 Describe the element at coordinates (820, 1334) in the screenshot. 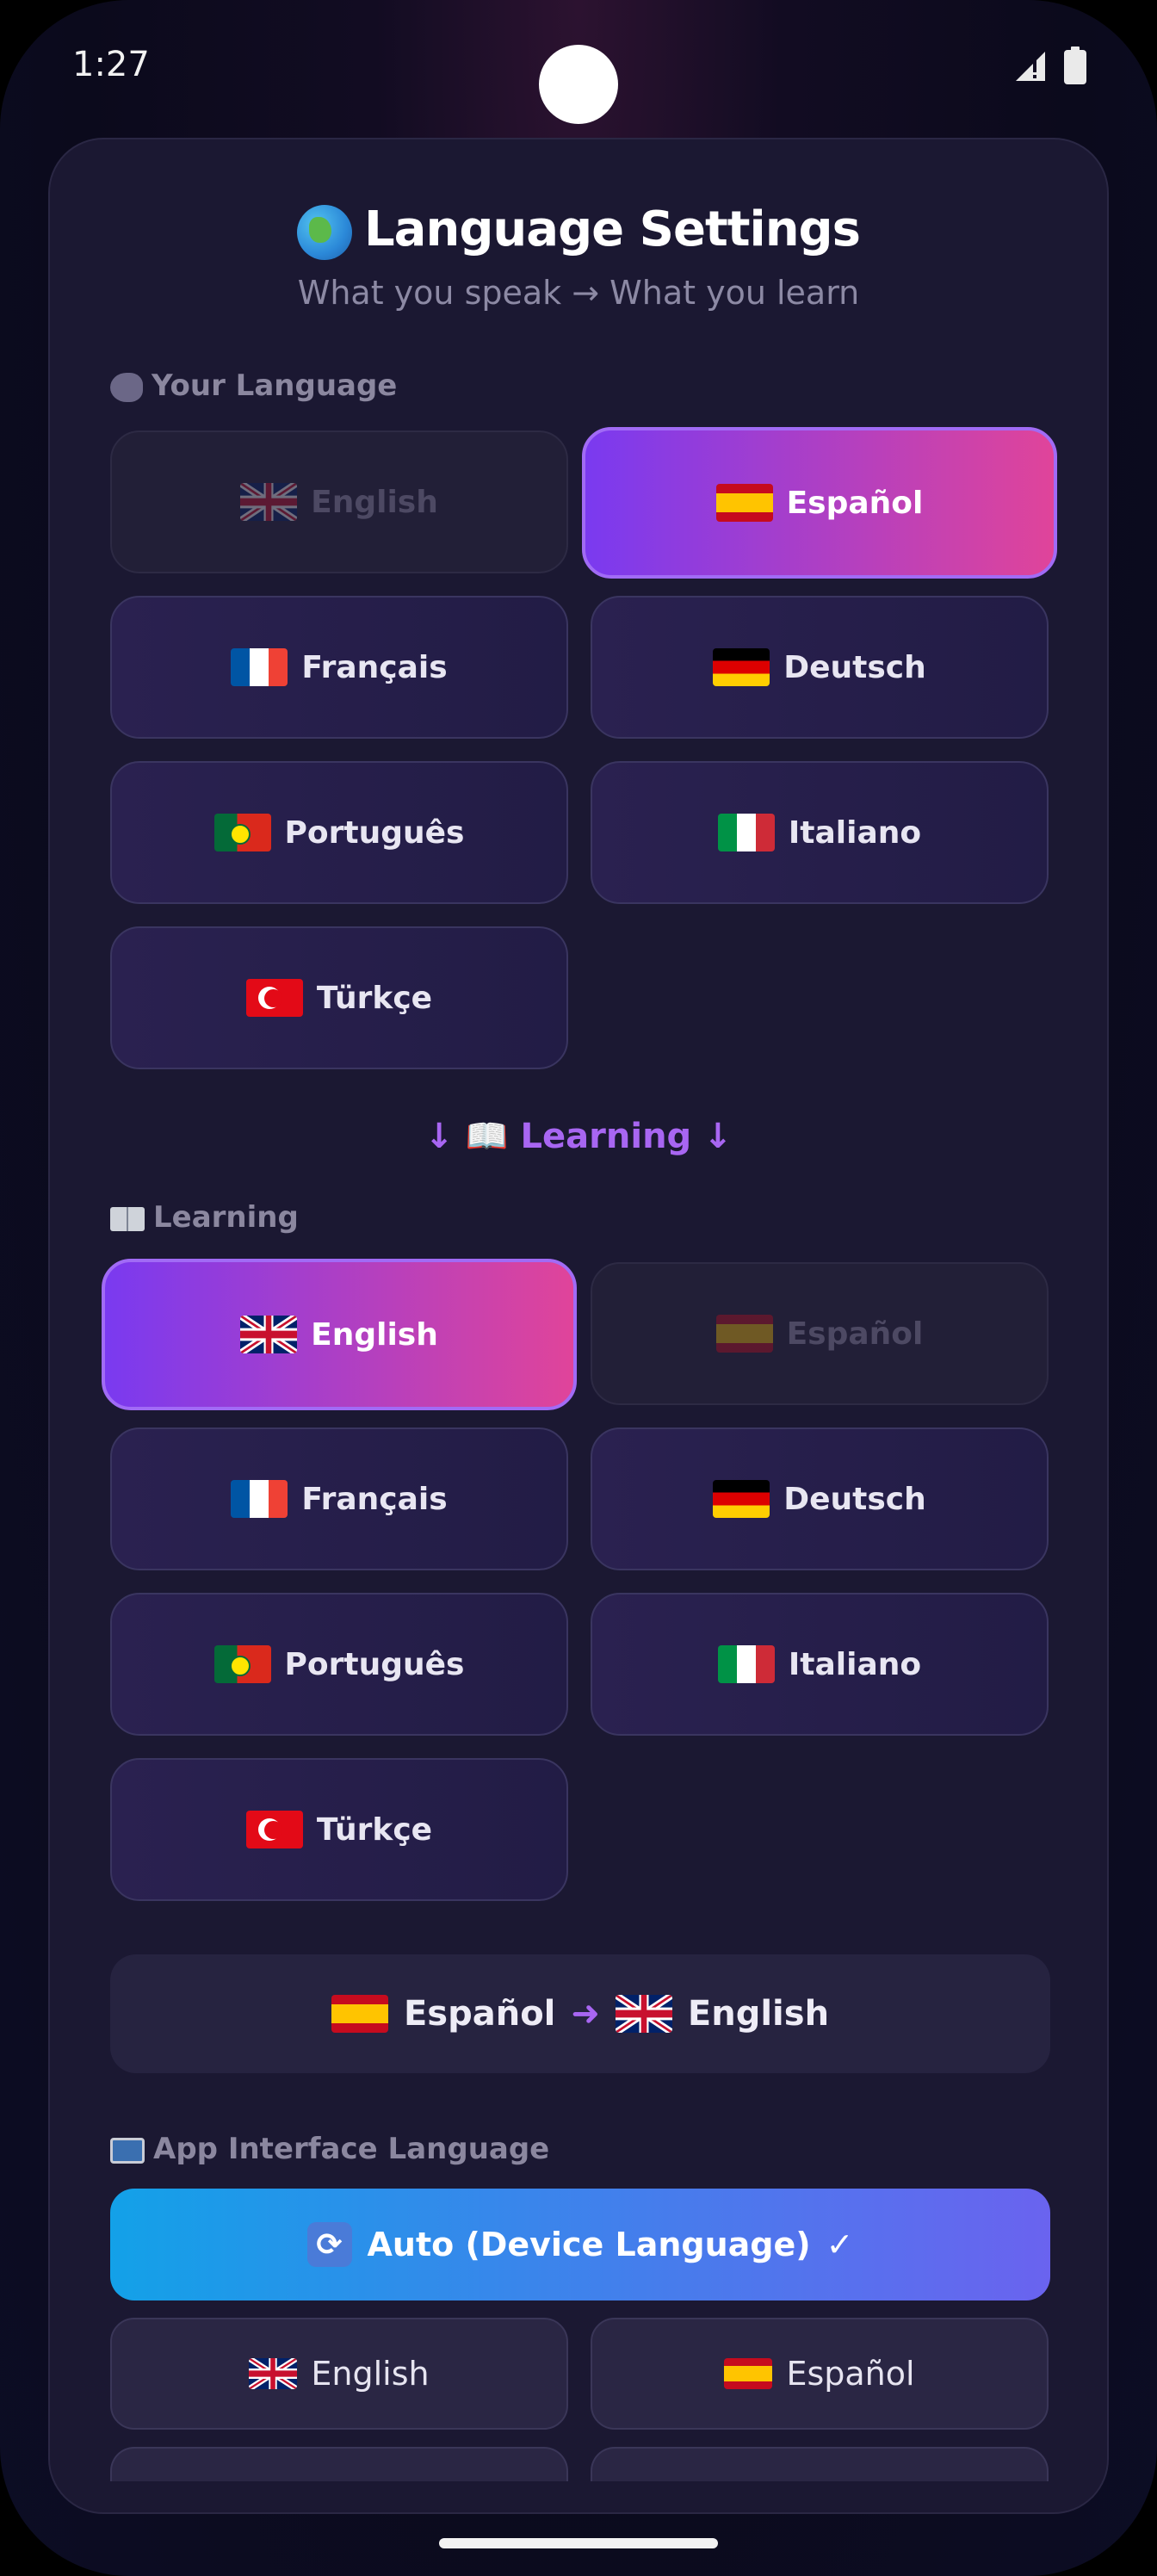

I see `learning-espanol: Español` at that location.